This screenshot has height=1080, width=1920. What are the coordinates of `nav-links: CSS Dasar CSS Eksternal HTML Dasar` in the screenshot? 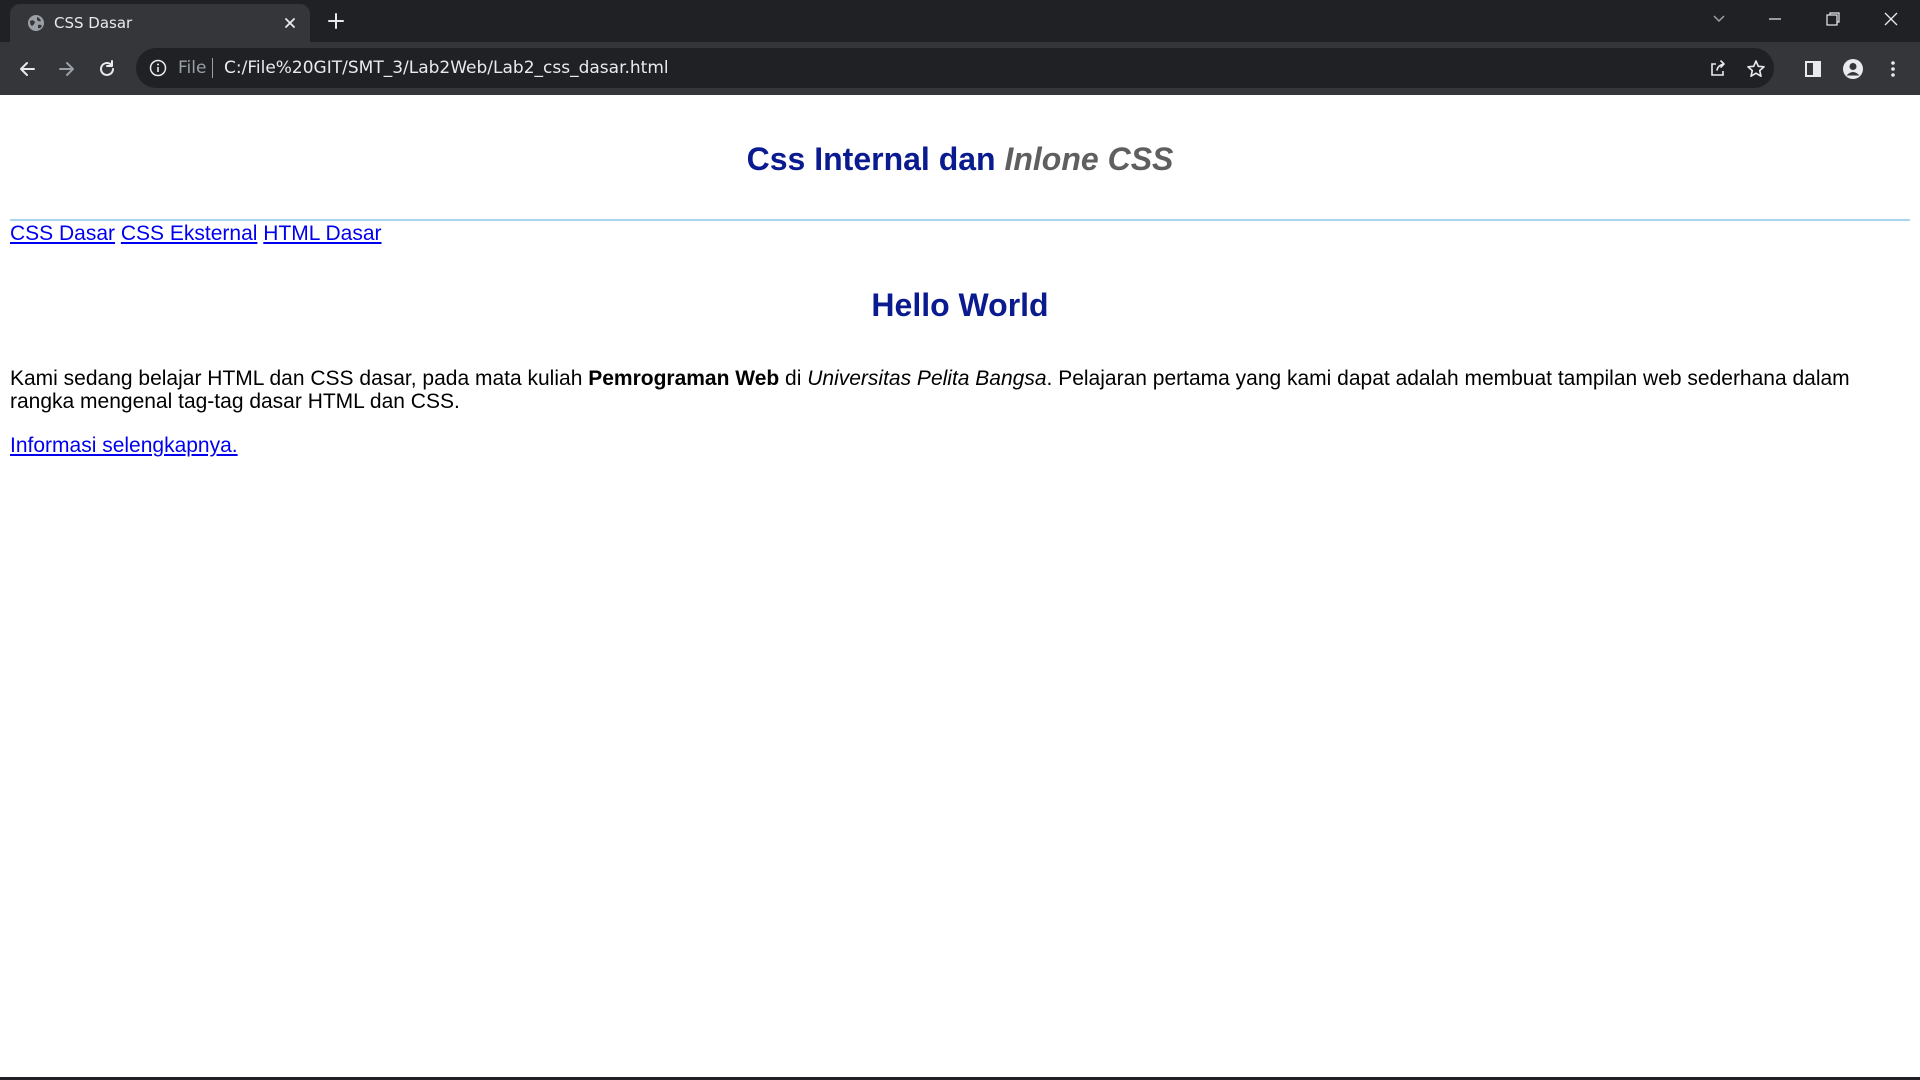 It's located at (196, 234).